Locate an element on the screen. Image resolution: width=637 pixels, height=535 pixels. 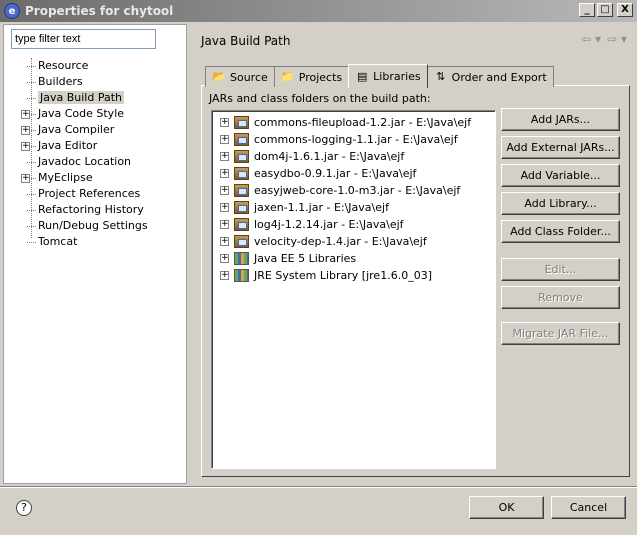
history-nav: ⇦ ▾ ⇨ ▾ is located at coordinates (604, 39).